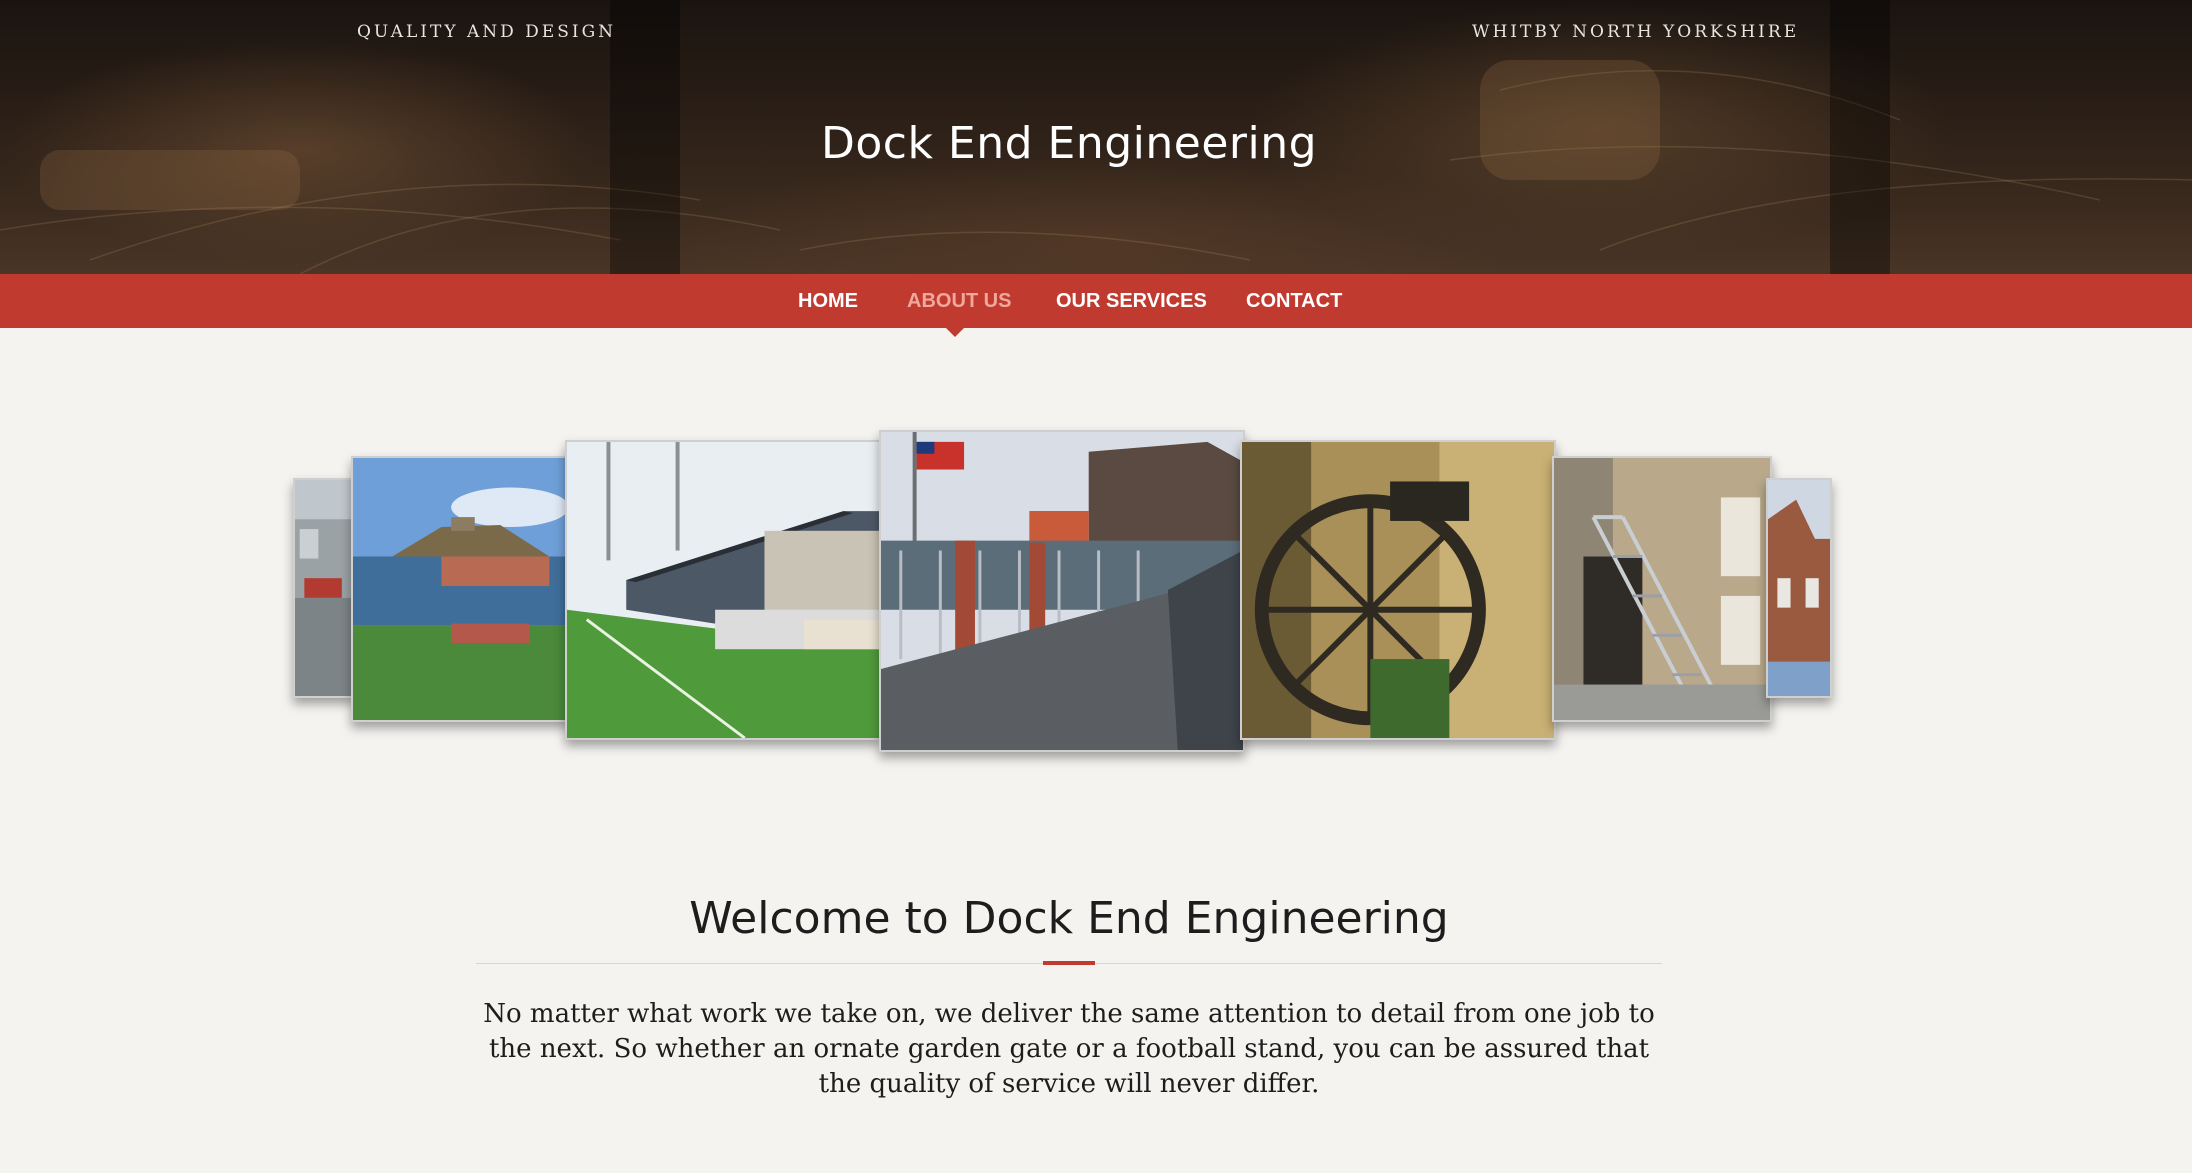  What do you see at coordinates (1131, 301) in the screenshot?
I see `nav-item-our-services: OUR SERVICES` at bounding box center [1131, 301].